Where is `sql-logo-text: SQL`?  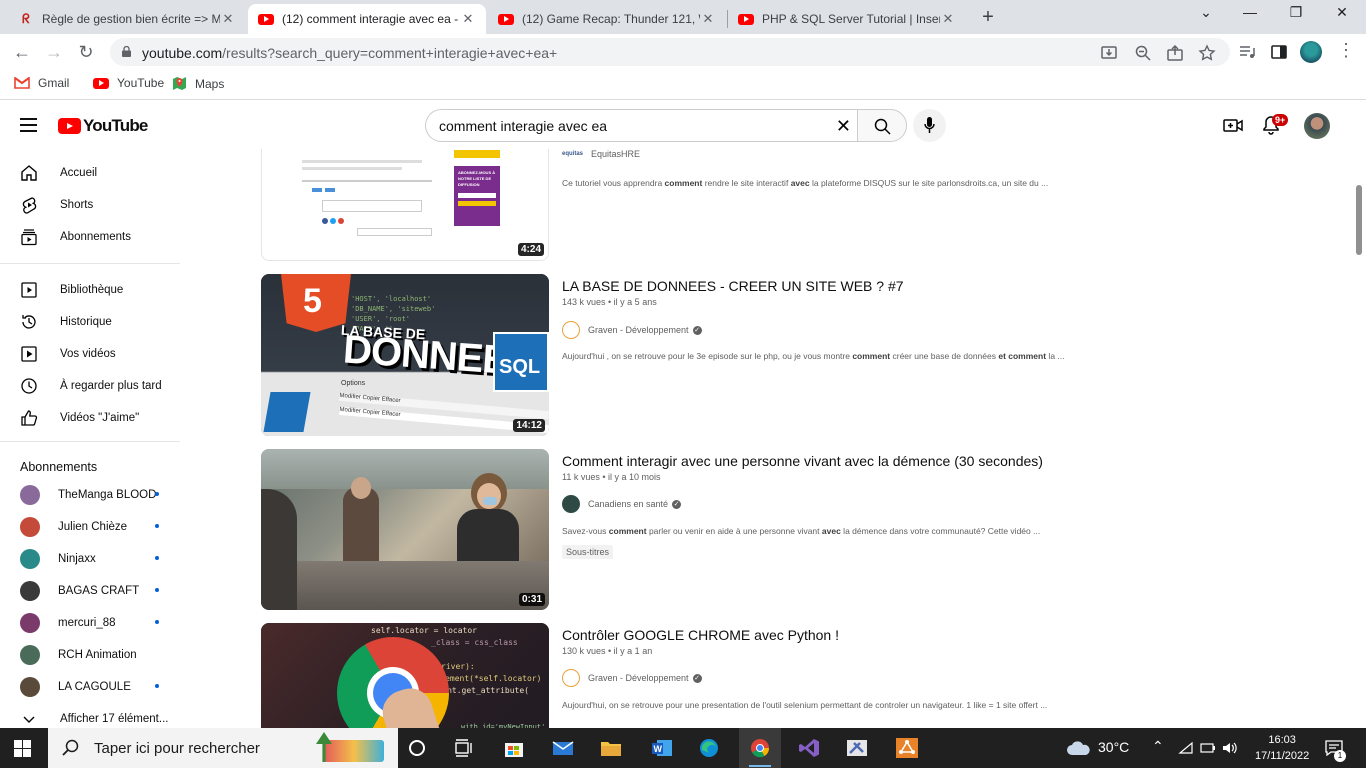 sql-logo-text: SQL is located at coordinates (520, 367).